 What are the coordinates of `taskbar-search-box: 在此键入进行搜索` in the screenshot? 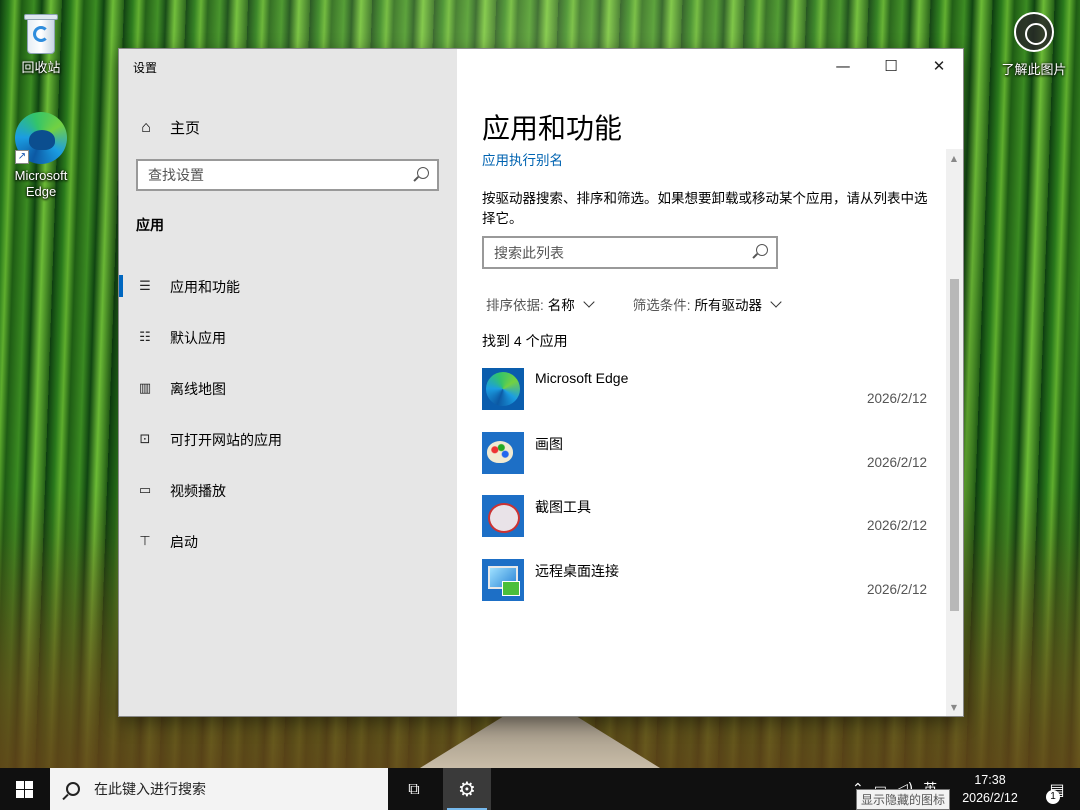 It's located at (219, 789).